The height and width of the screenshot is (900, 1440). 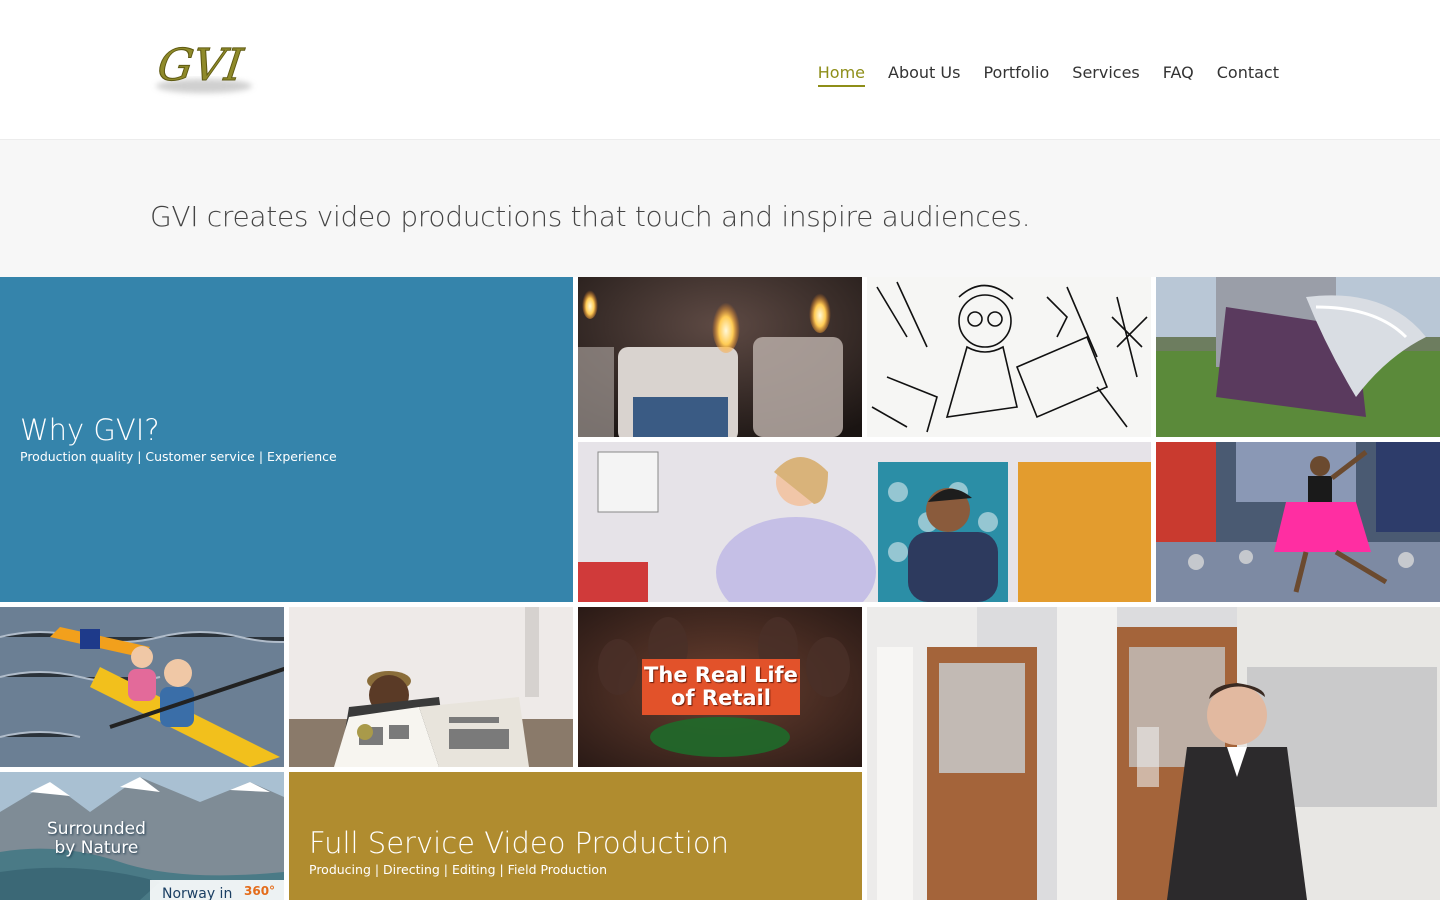 I want to click on norway-title: Surrounded by Nature, so click(x=96, y=839).